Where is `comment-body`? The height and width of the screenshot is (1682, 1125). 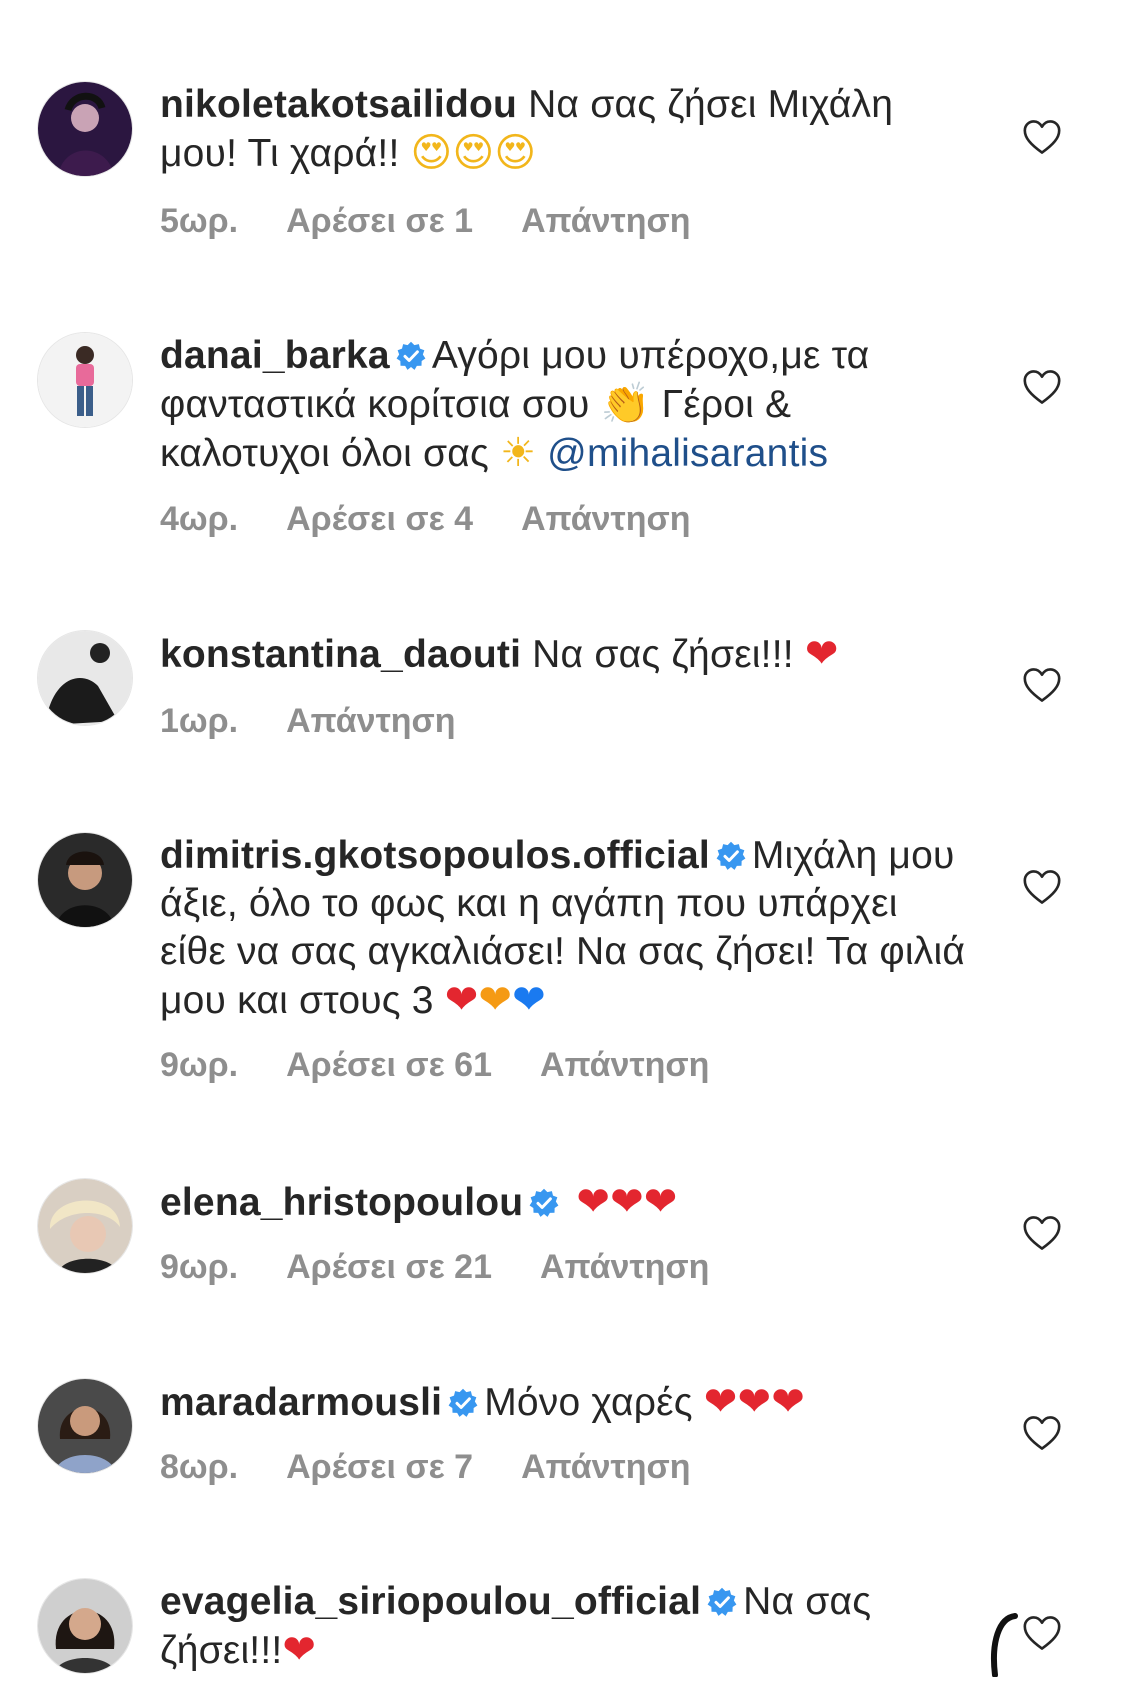 comment-body is located at coordinates (570, 1202).